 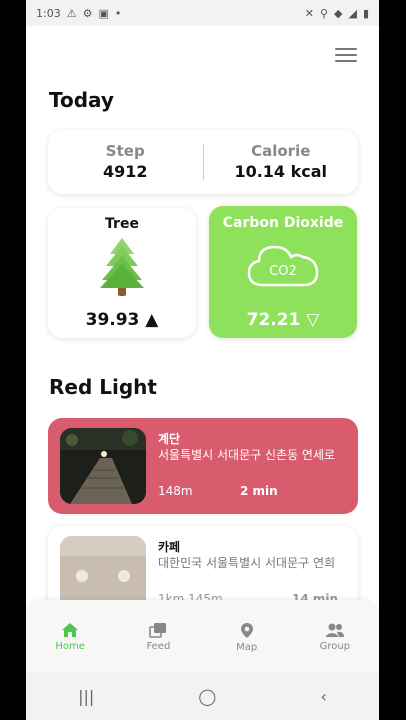 I want to click on calorie-value: 10.14 kcal, so click(x=281, y=171).